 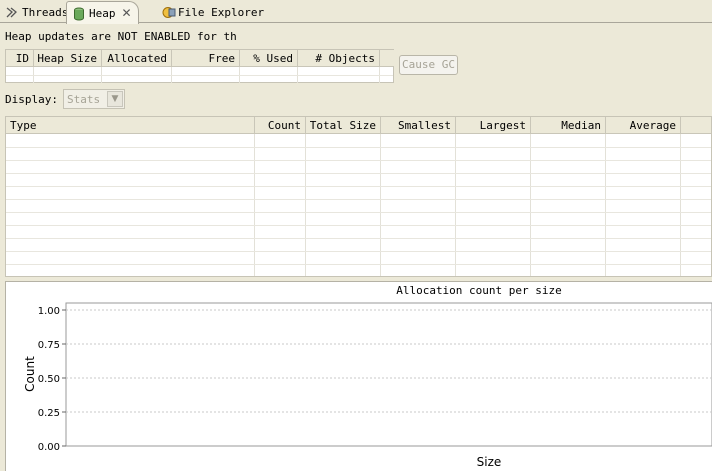 I want to click on close-tab-icon: ✕, so click(x=127, y=13).